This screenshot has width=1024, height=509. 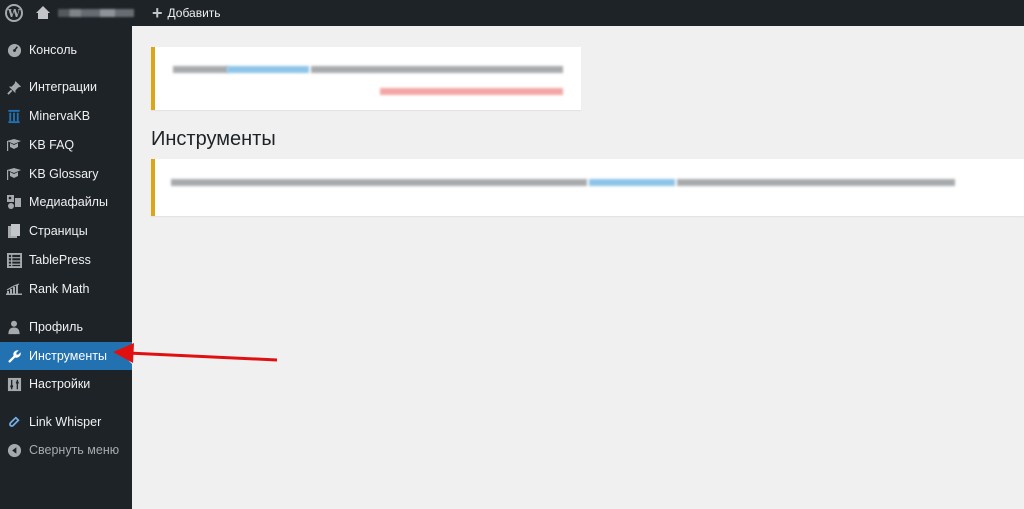 I want to click on sidebar-item-kb-faq: KB FAQ, so click(x=66, y=145).